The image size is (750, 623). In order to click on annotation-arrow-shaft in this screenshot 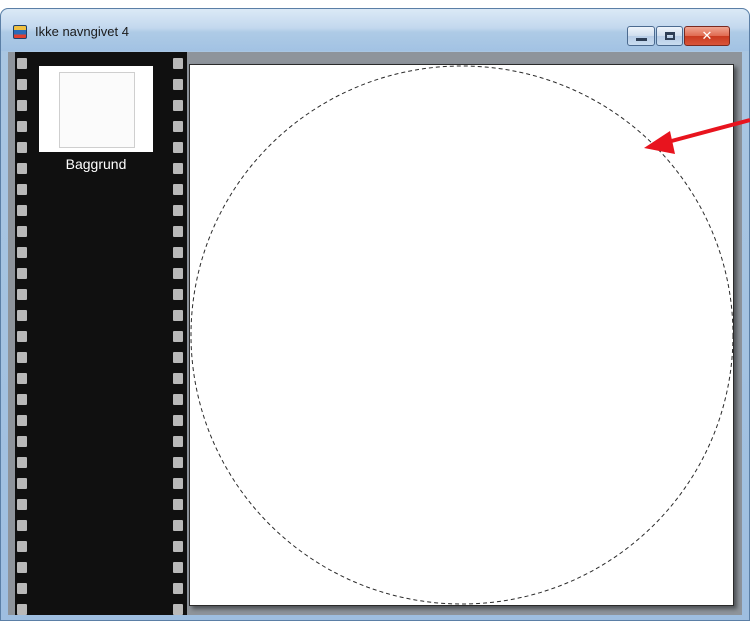, I will do `click(706, 131)`.